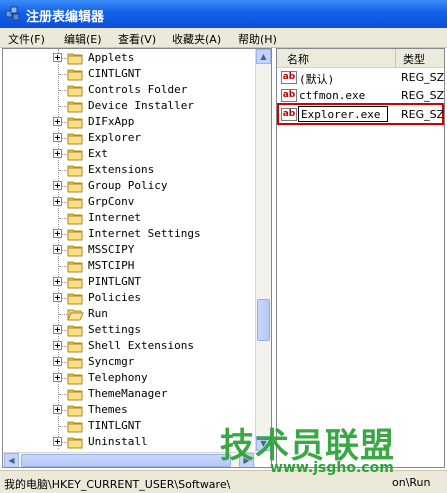  Describe the element at coordinates (263, 320) in the screenshot. I see `tree-vertical-scroll-thumb` at that location.